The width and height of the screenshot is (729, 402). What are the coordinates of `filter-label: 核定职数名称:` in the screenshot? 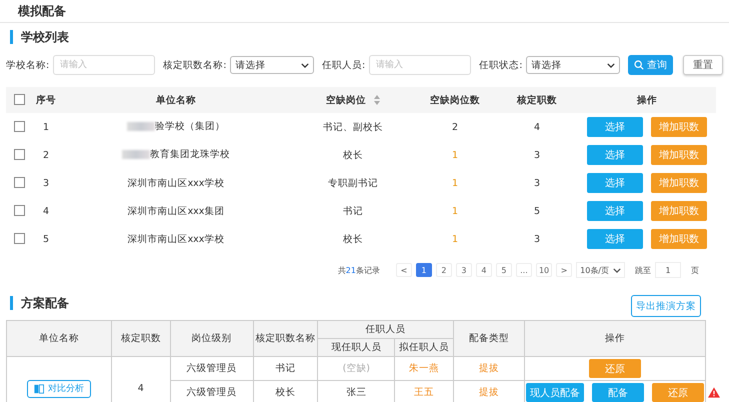 It's located at (194, 65).